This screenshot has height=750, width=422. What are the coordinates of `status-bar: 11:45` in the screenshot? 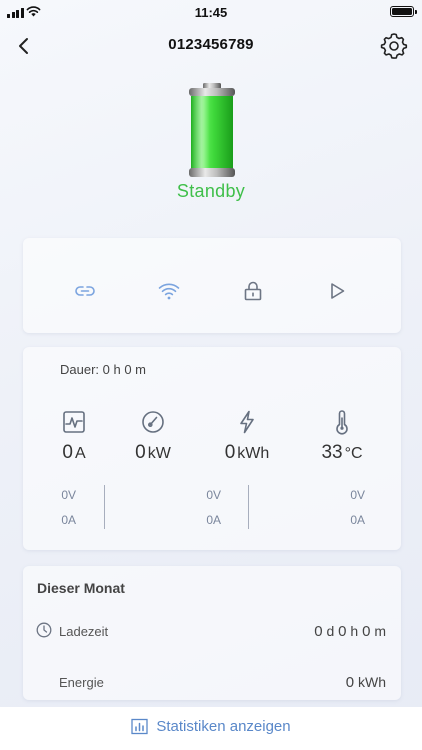 It's located at (211, 12).